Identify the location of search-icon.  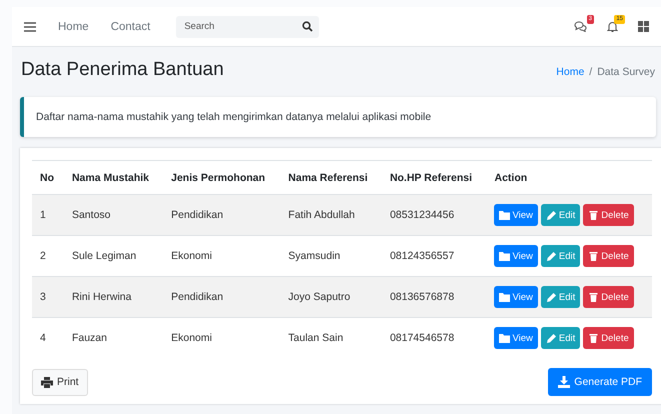
(308, 26).